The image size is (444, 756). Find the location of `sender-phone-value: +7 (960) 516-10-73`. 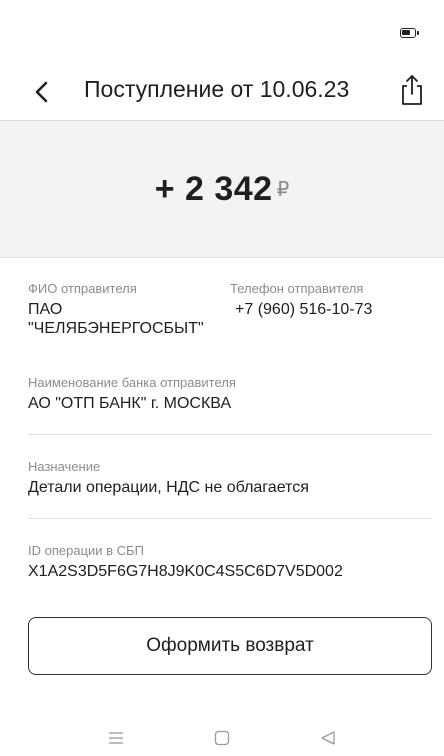

sender-phone-value: +7 (960) 516-10-73 is located at coordinates (304, 309).